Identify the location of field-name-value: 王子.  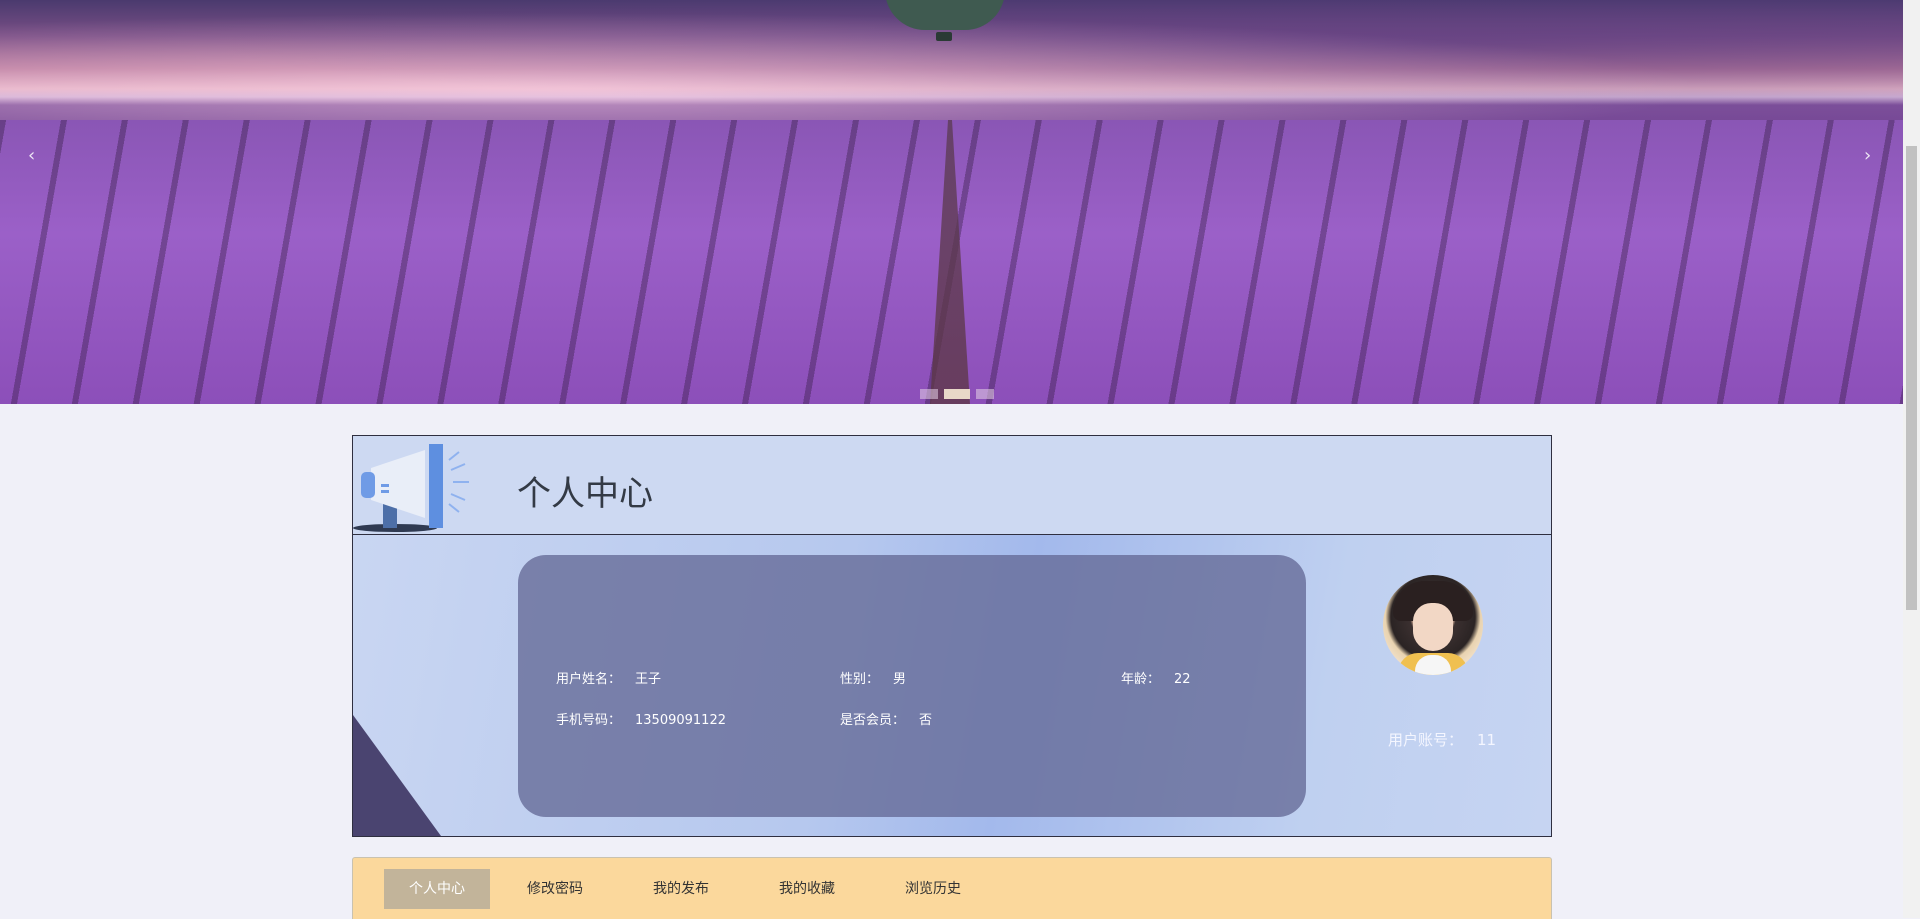
(648, 679).